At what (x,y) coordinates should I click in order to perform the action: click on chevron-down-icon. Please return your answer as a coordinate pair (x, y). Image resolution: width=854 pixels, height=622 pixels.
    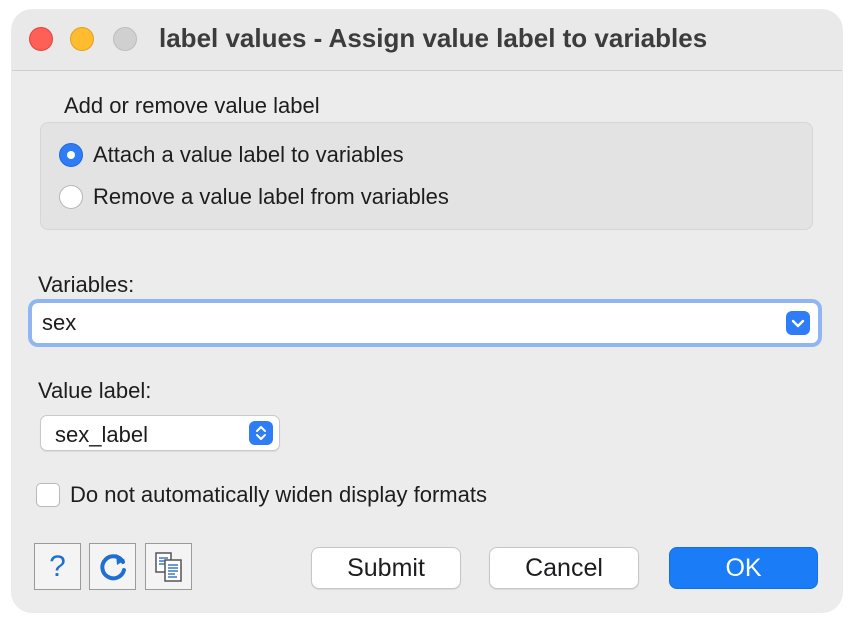
    Looking at the image, I should click on (798, 323).